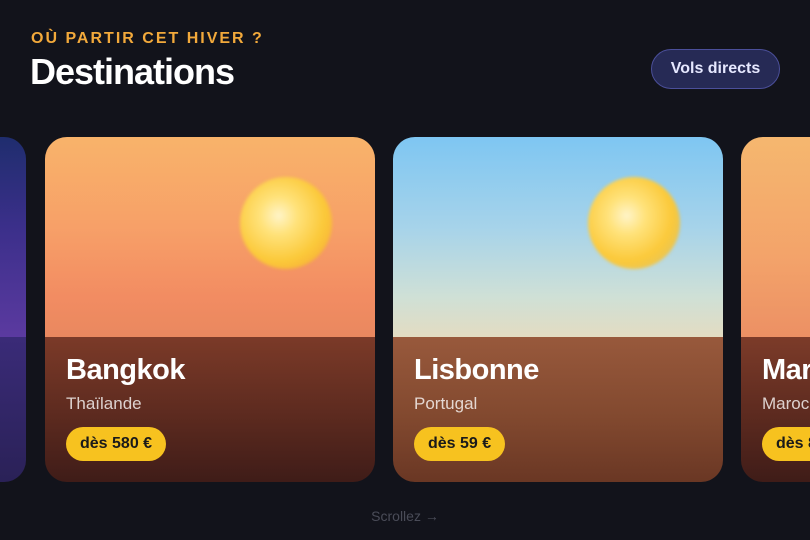 Image resolution: width=810 pixels, height=540 pixels. Describe the element at coordinates (446, 403) in the screenshot. I see `destination-country: Portugal` at that location.